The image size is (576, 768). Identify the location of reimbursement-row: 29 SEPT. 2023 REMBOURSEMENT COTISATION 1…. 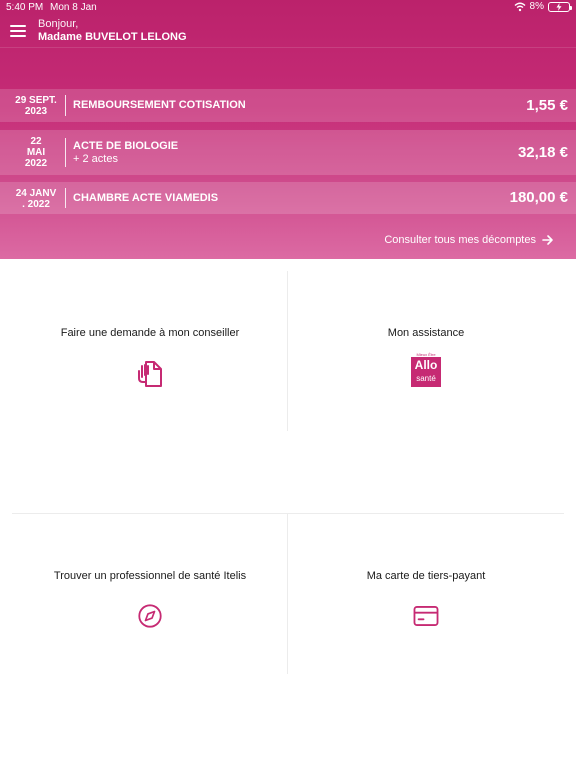
(288, 105).